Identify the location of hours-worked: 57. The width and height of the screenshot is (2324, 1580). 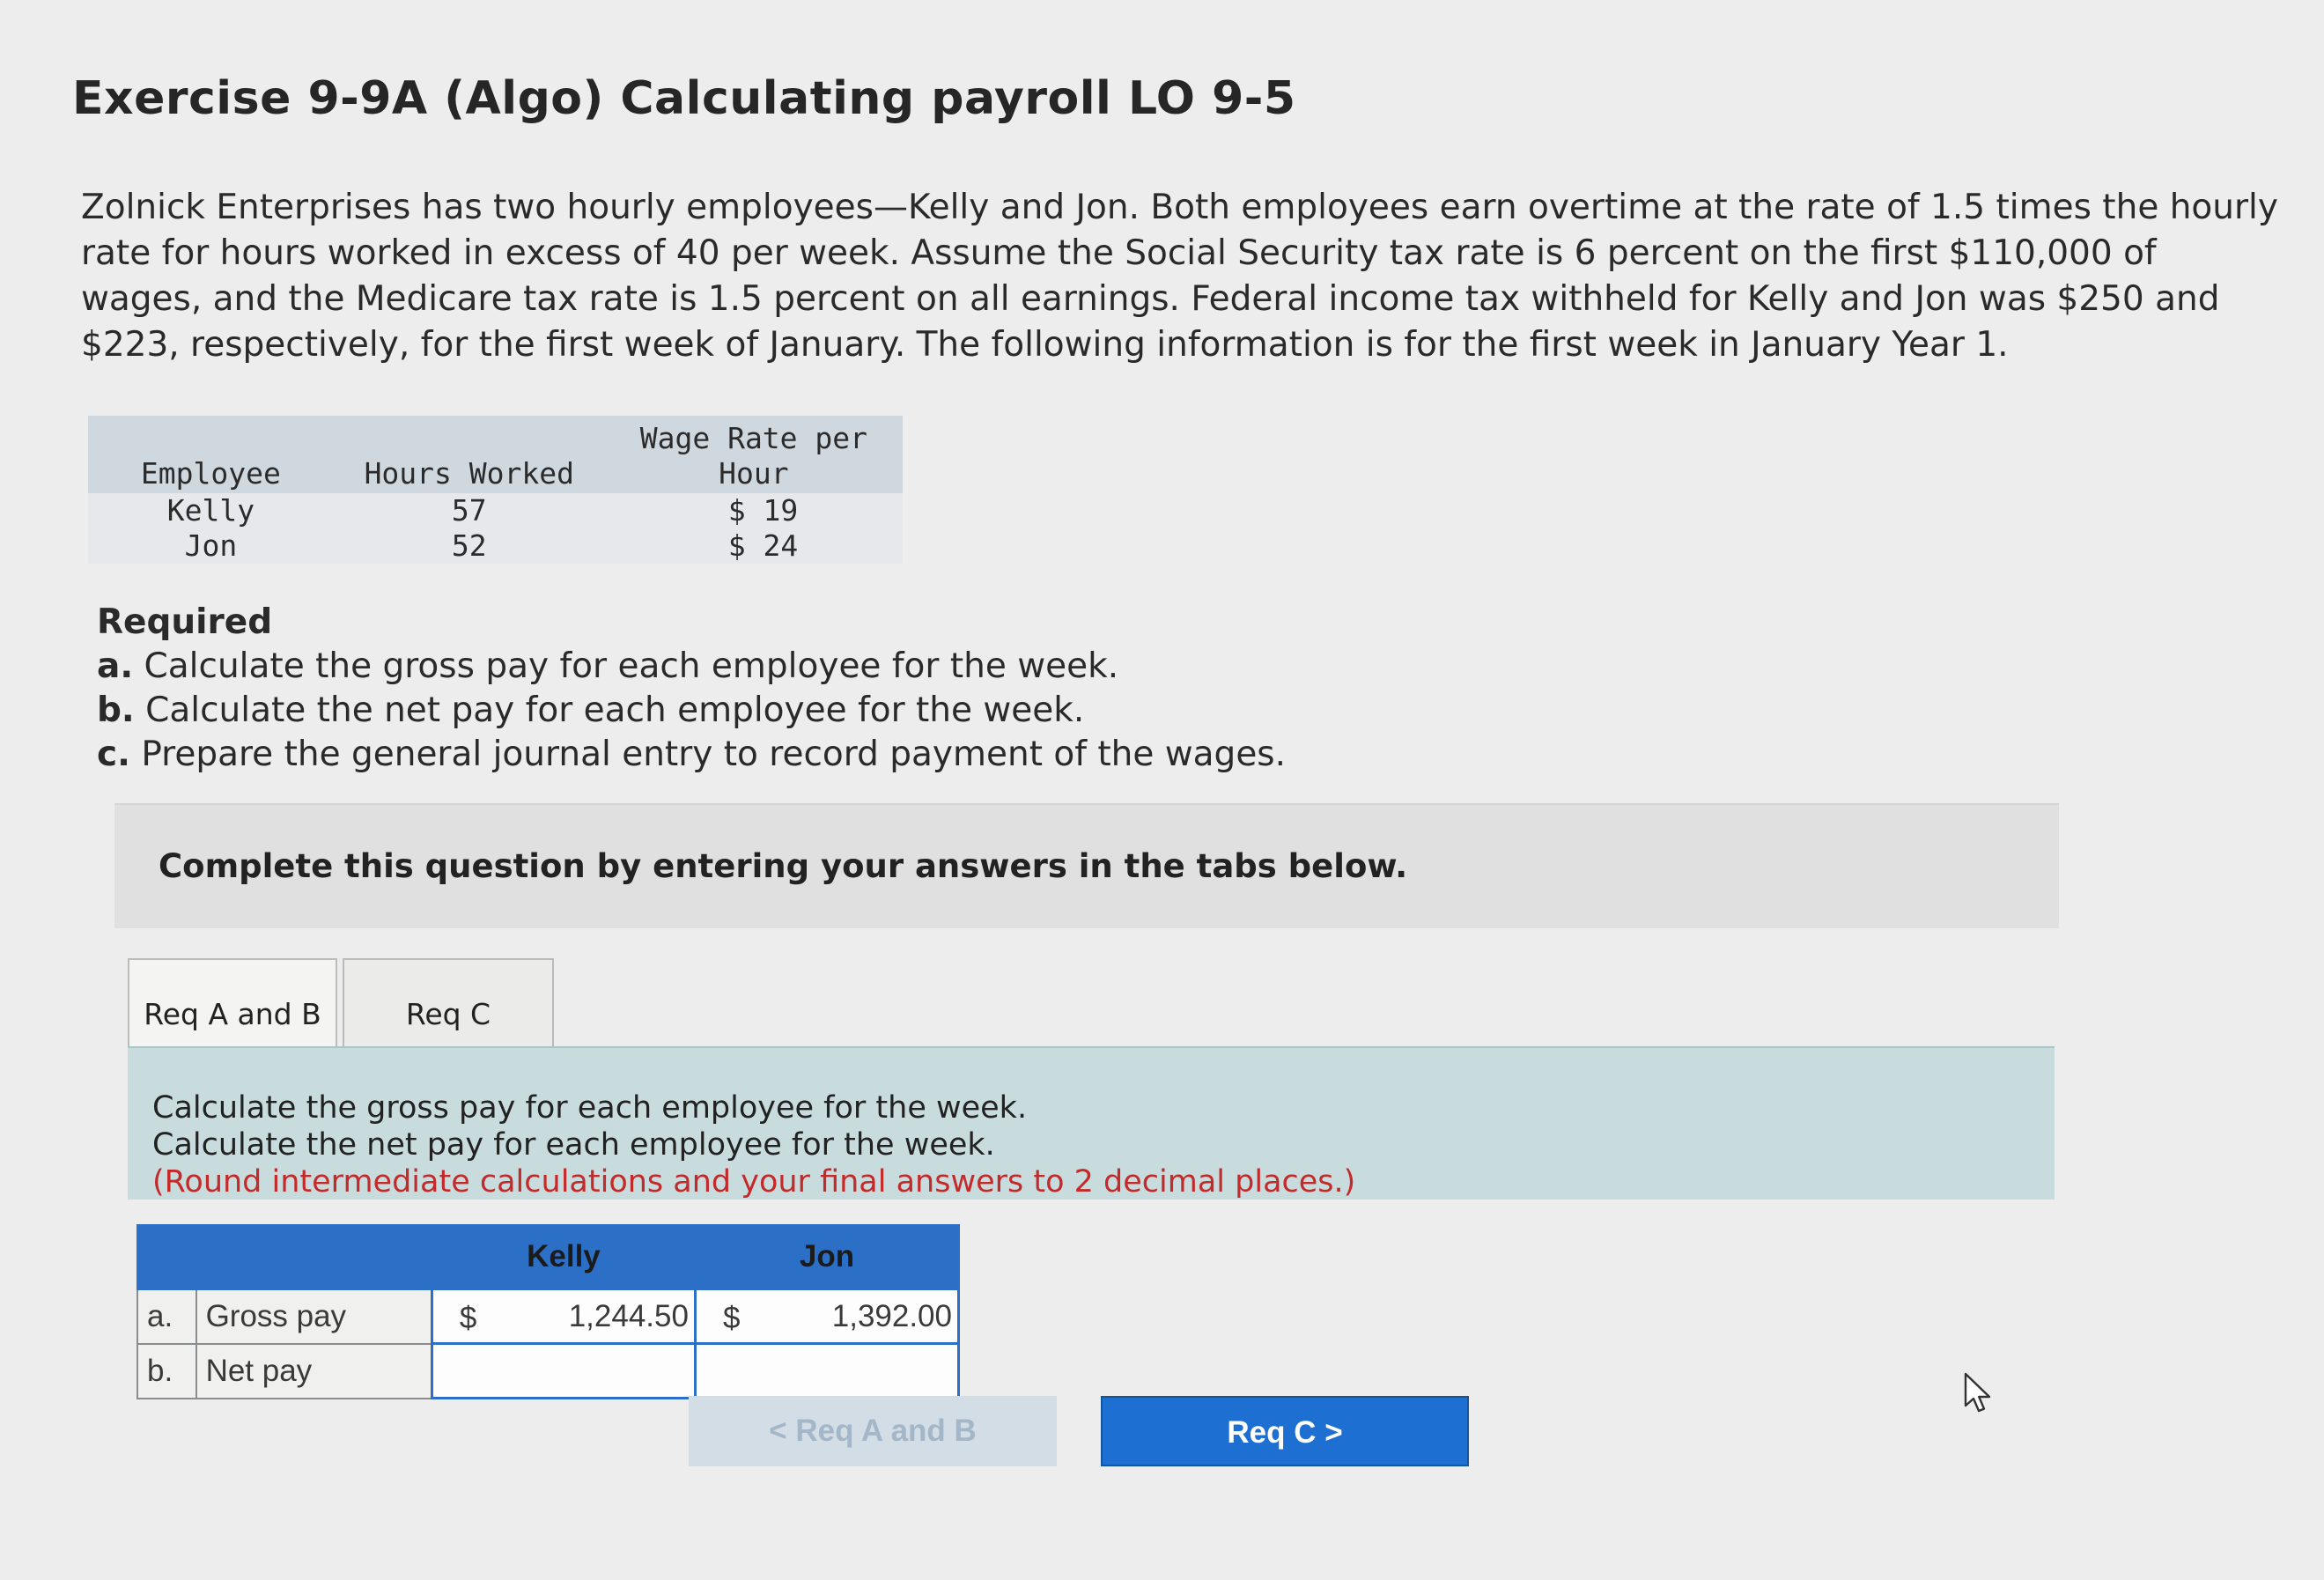
(469, 510).